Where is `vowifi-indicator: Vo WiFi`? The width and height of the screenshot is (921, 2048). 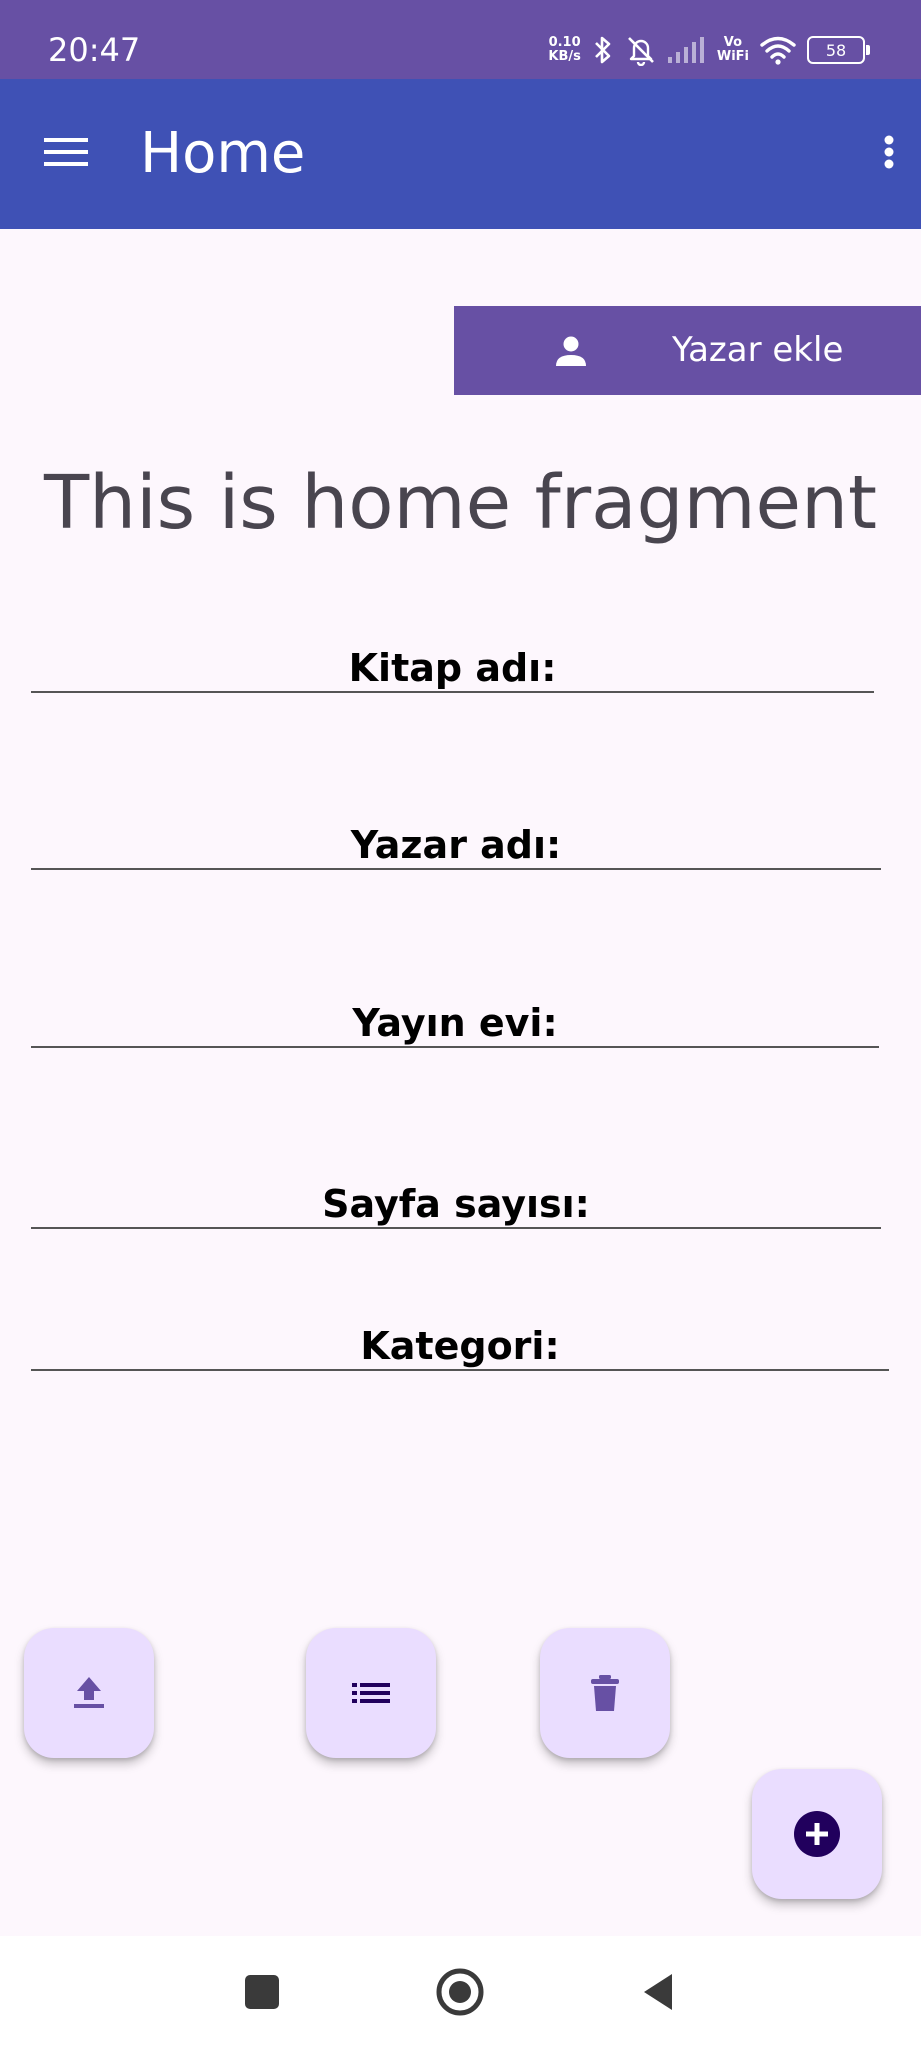 vowifi-indicator: Vo WiFi is located at coordinates (733, 50).